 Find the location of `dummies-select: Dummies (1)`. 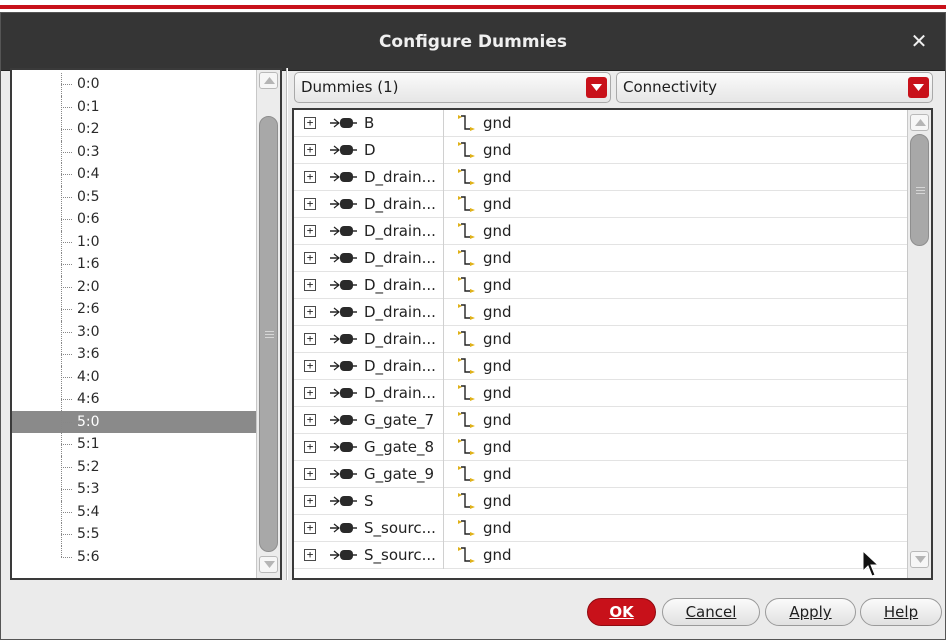

dummies-select: Dummies (1) is located at coordinates (452, 87).